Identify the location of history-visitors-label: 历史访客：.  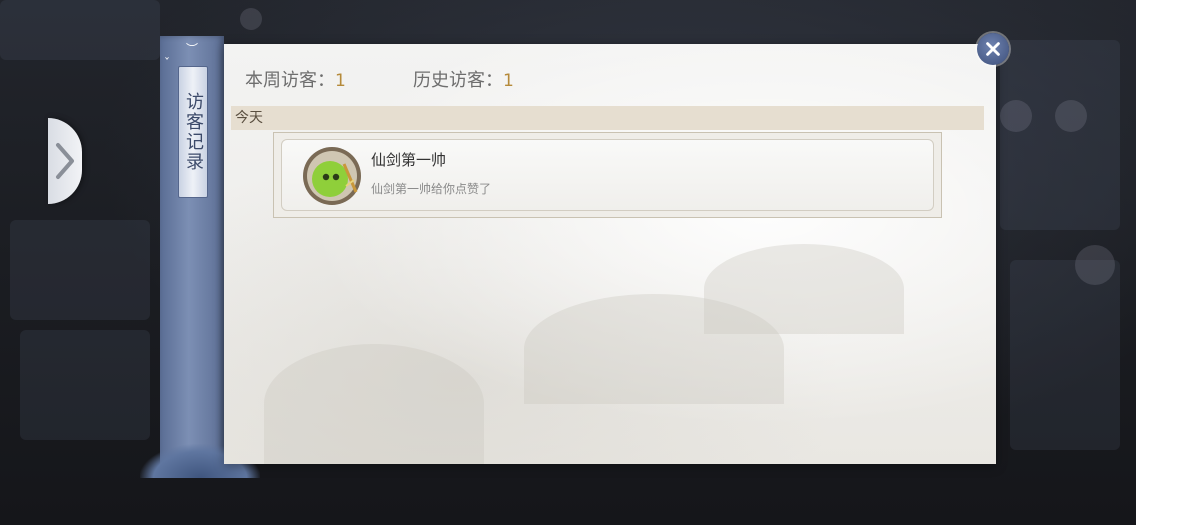
(458, 80).